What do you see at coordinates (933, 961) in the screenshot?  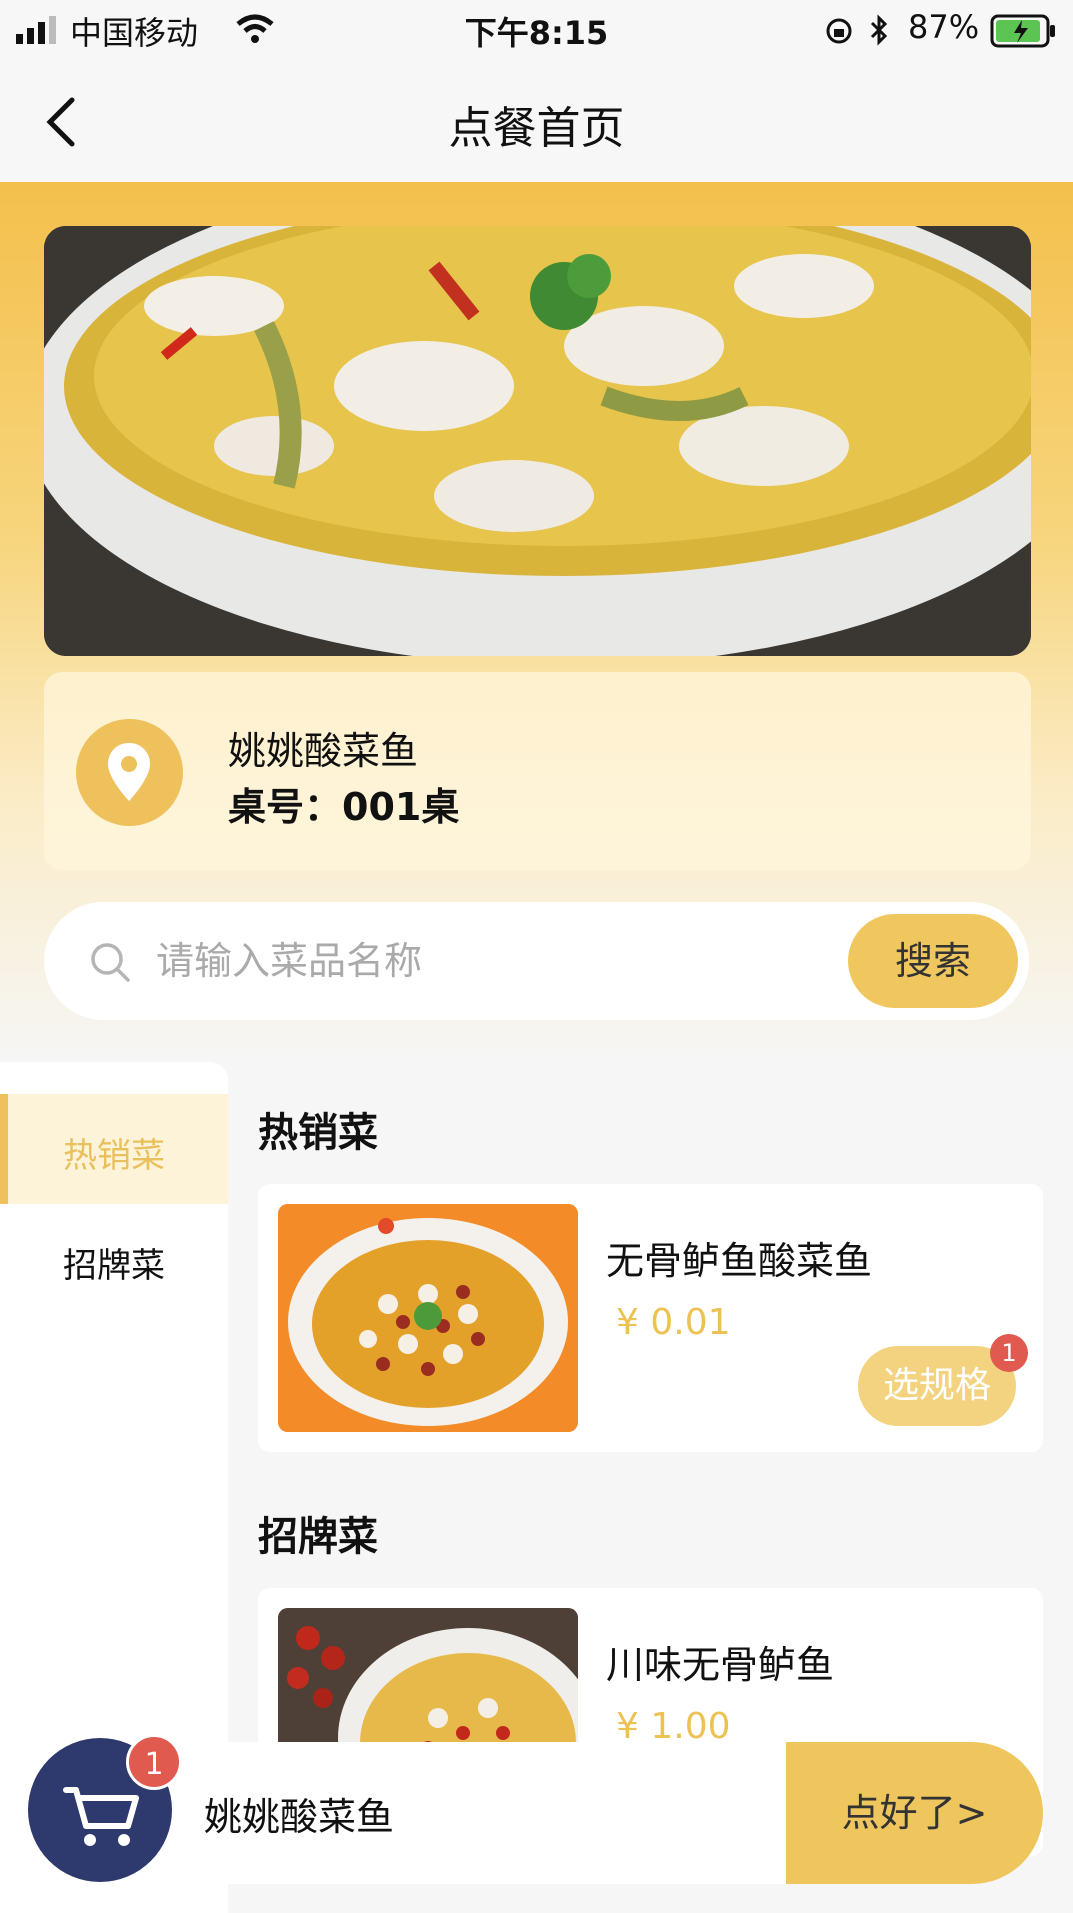 I see `search-button: 搜索` at bounding box center [933, 961].